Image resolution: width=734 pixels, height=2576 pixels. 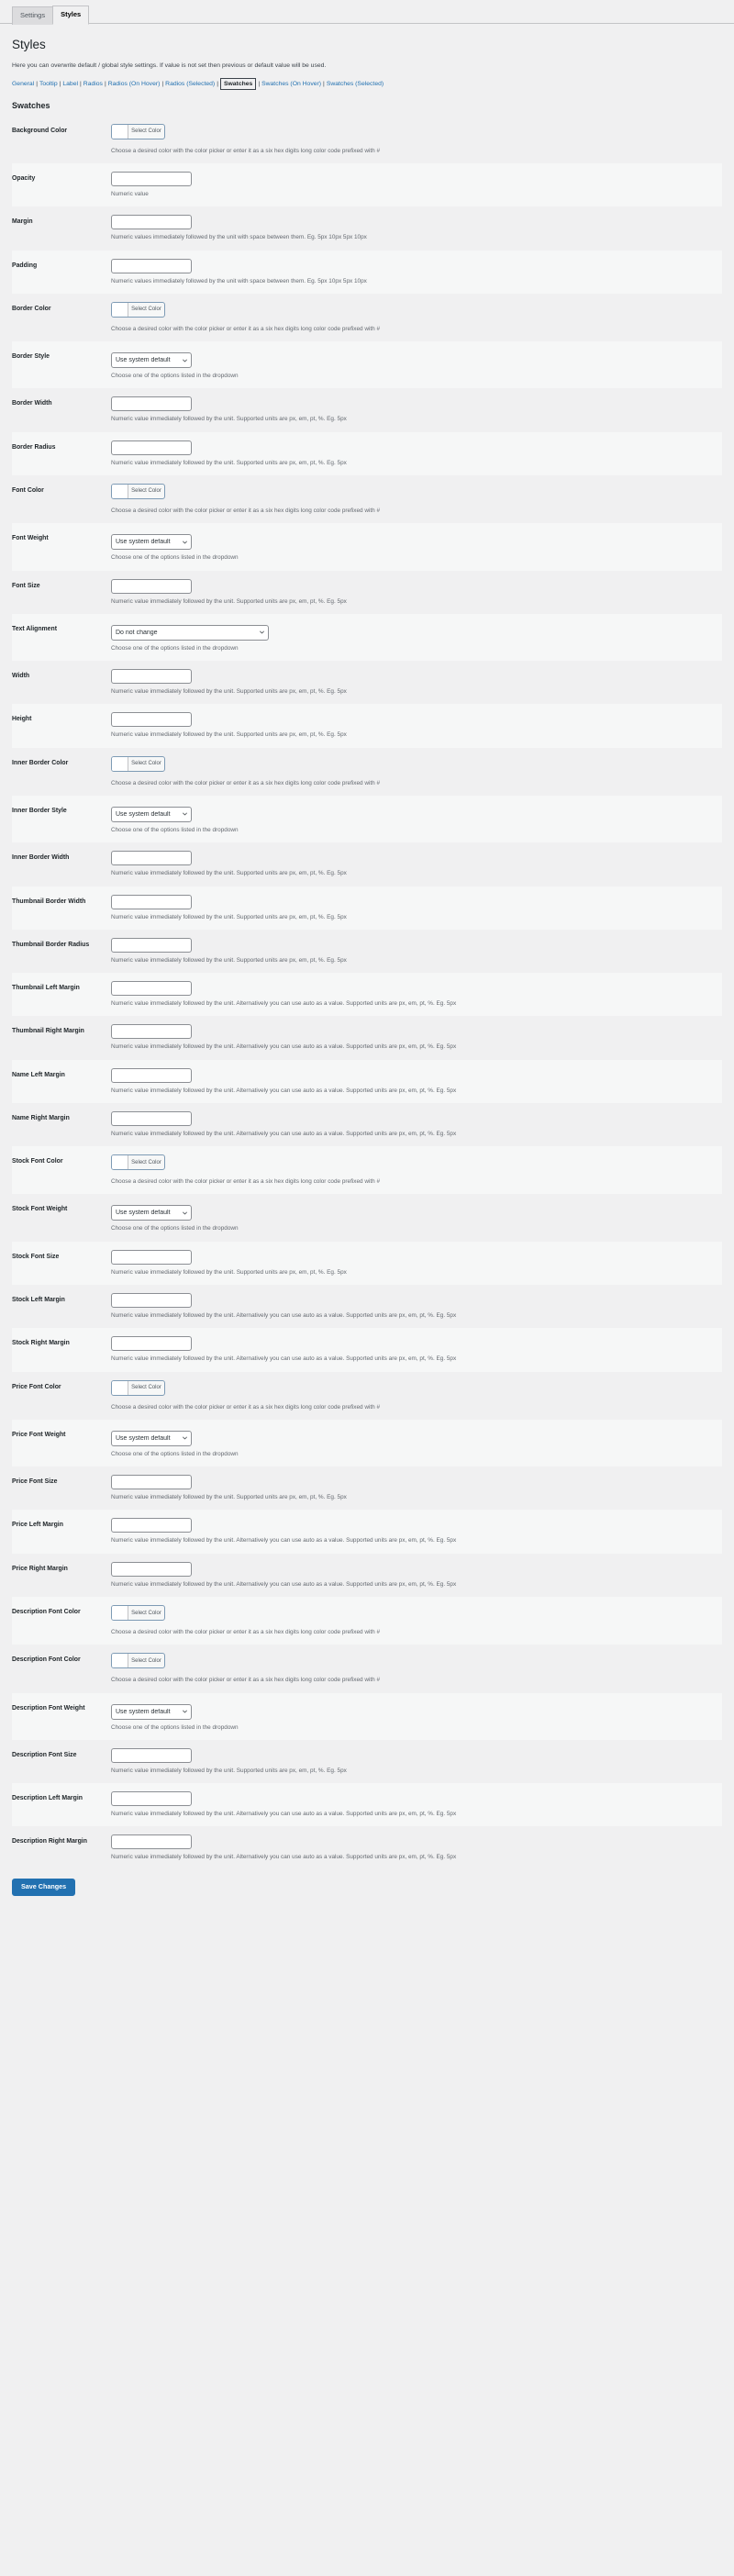 What do you see at coordinates (152, 1569) in the screenshot?
I see `input-price-right-margin` at bounding box center [152, 1569].